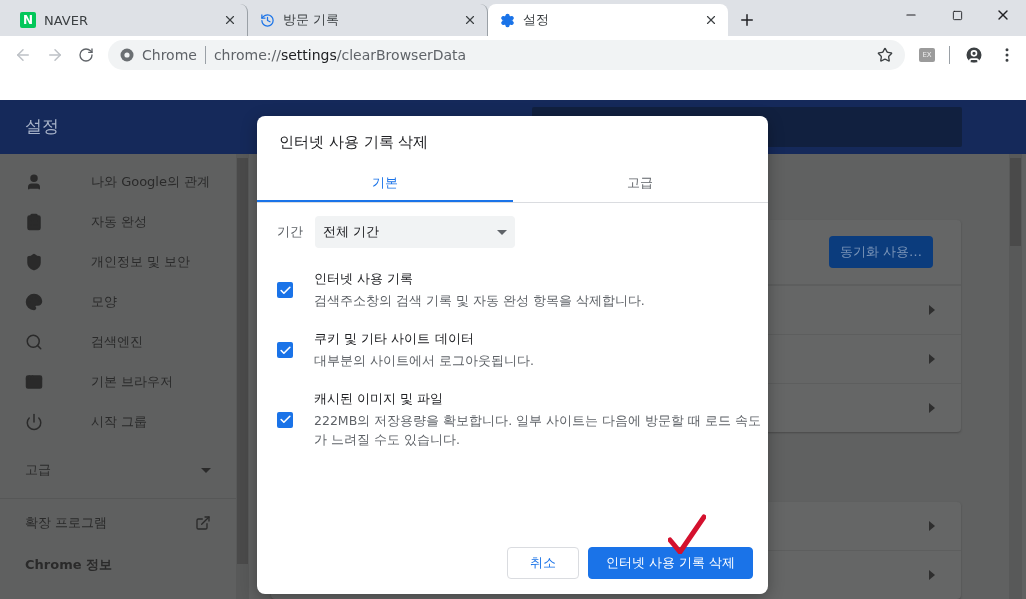  What do you see at coordinates (354, 142) in the screenshot?
I see `dialog-title: 인터넷 사용 기록 삭제` at bounding box center [354, 142].